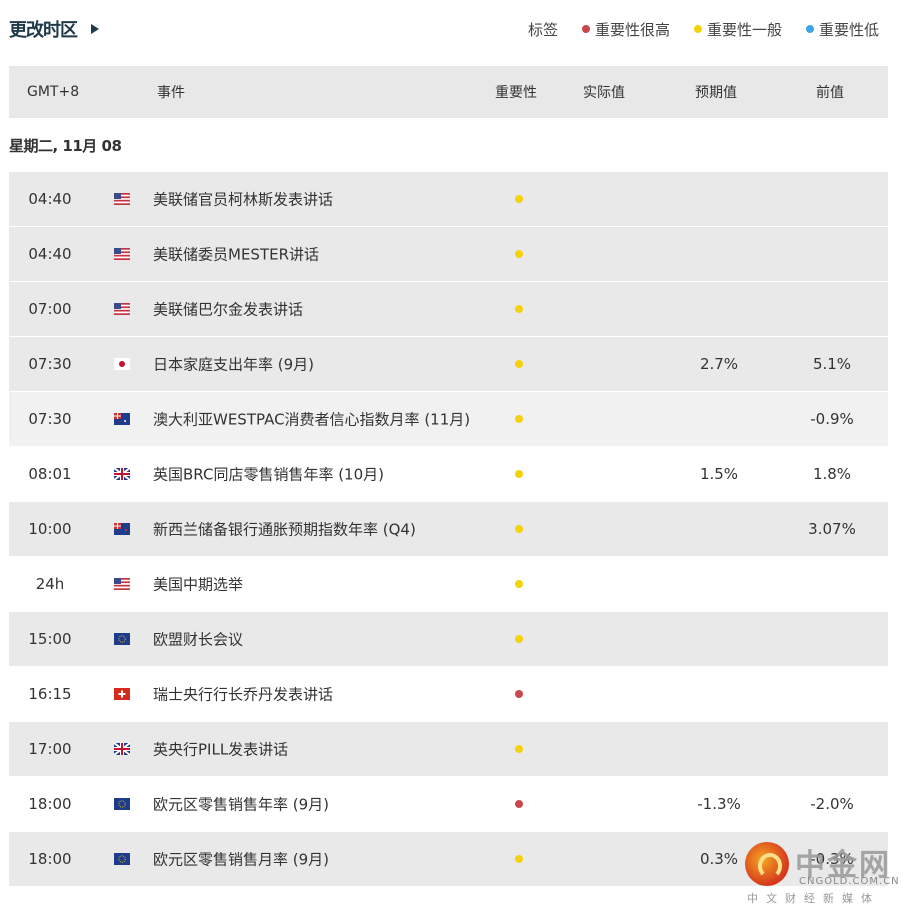 Image resolution: width=903 pixels, height=913 pixels. Describe the element at coordinates (198, 639) in the screenshot. I see `event-name: 欧盟财长会议` at that location.